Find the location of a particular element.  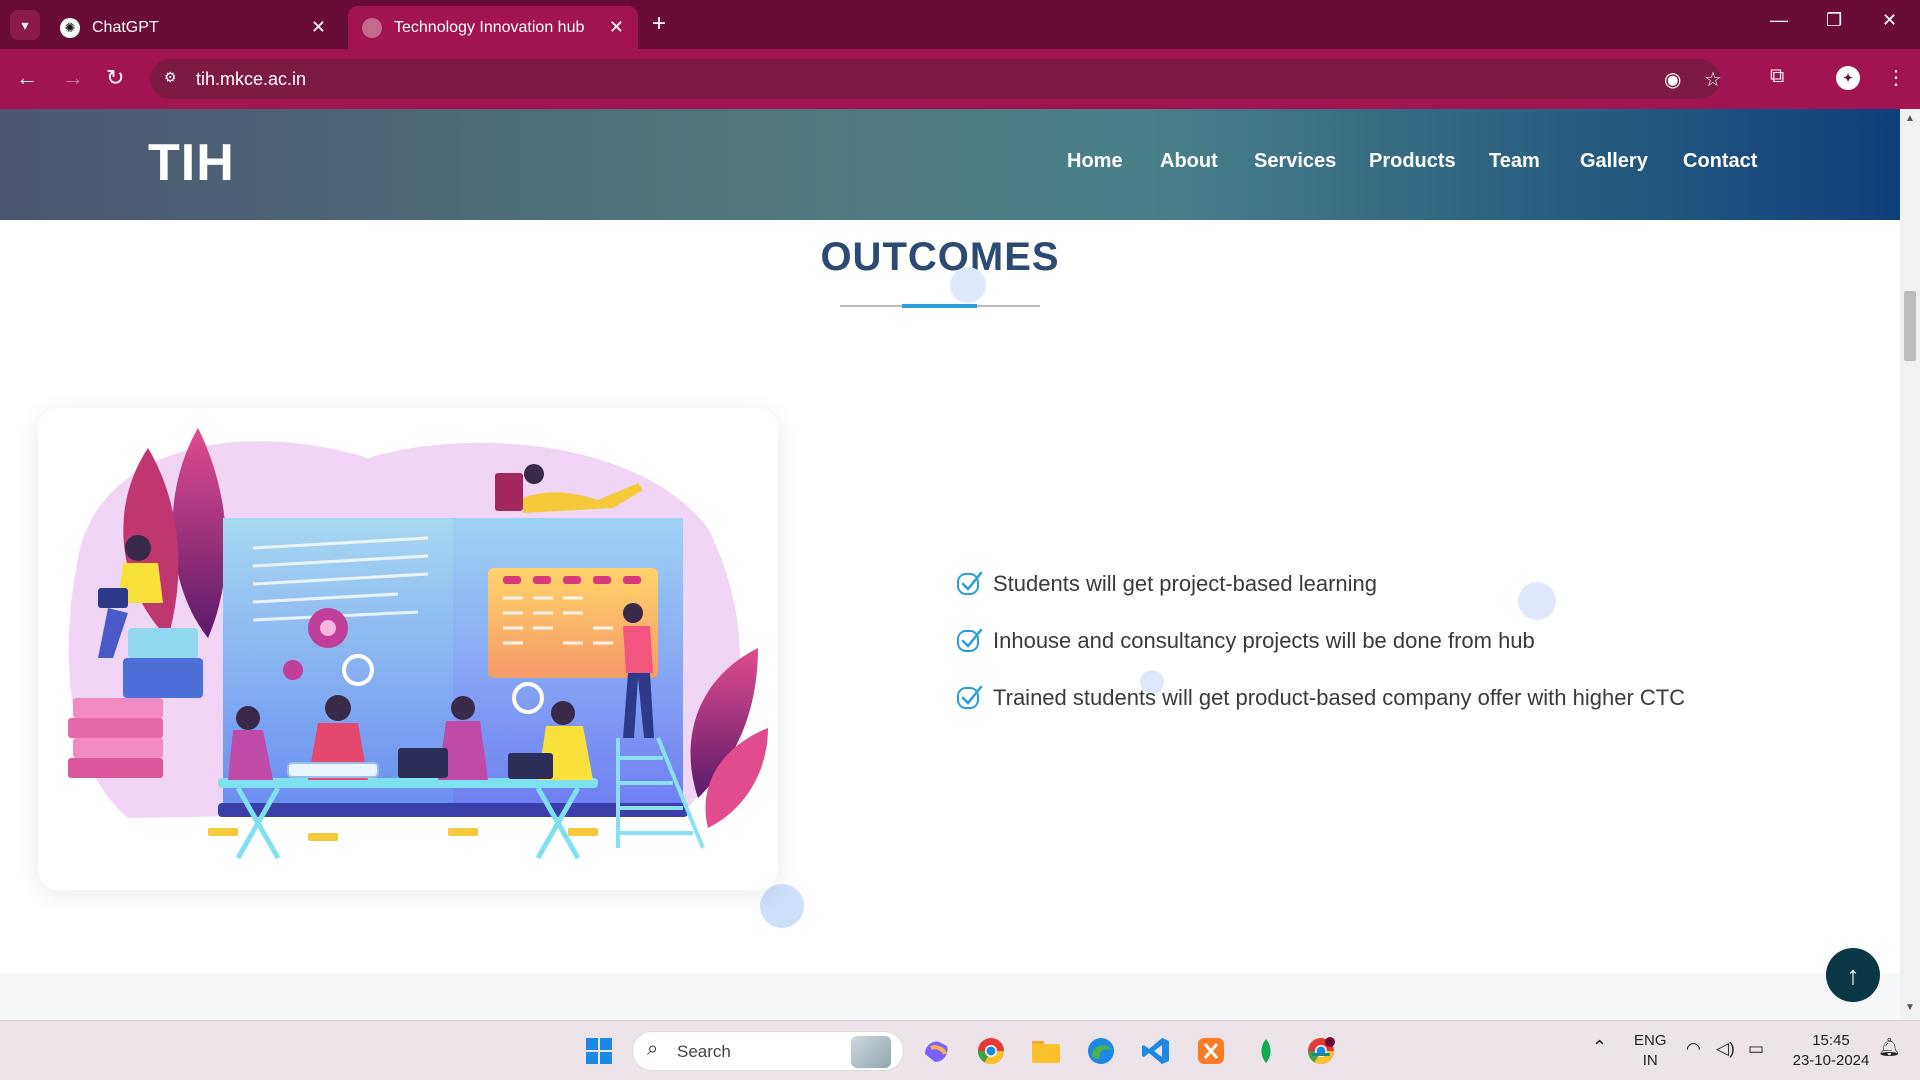

browser-toolbar: ← → ↻ ⚙ tih.mkce.ac.in ◉ ☆ ⧉ ⋮ is located at coordinates (960, 79).